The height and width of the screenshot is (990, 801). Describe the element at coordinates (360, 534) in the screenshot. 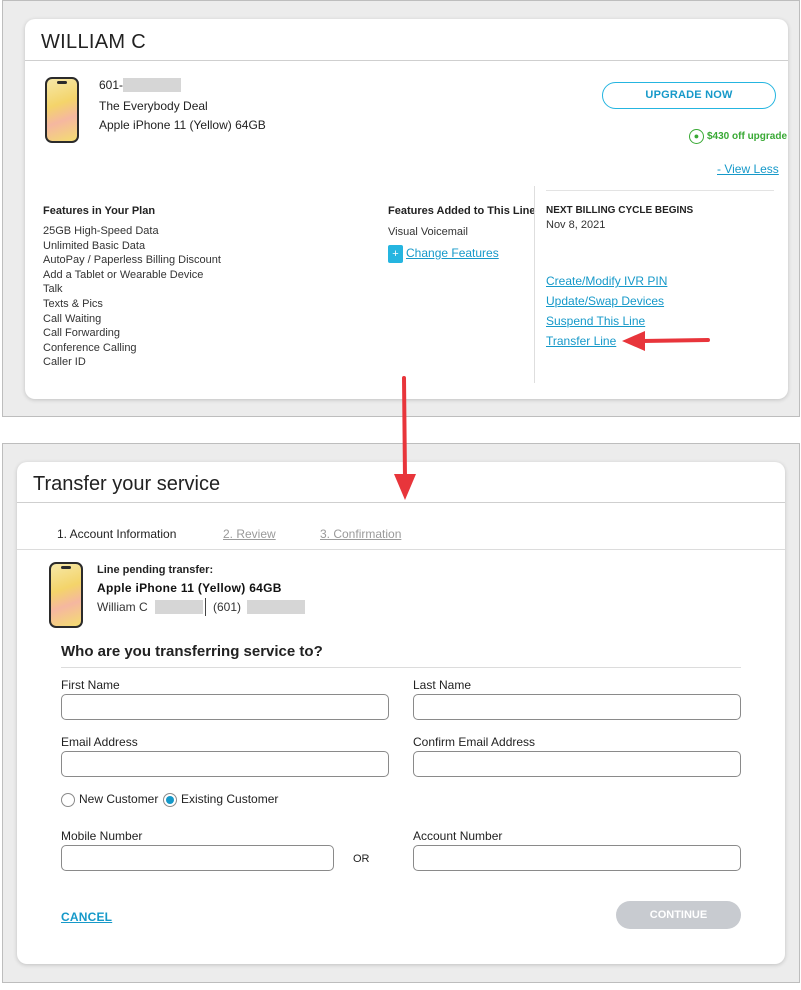

I see `step-confirmation: 3. Confirmation` at that location.